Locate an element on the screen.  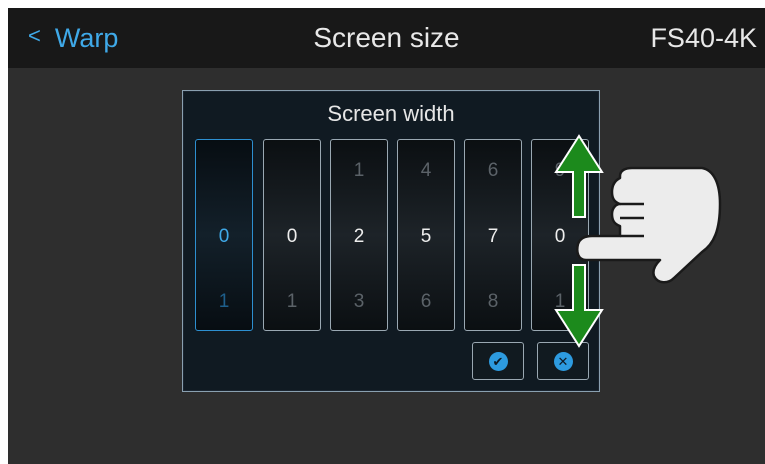
dialog-title: Screen width is located at coordinates (391, 113).